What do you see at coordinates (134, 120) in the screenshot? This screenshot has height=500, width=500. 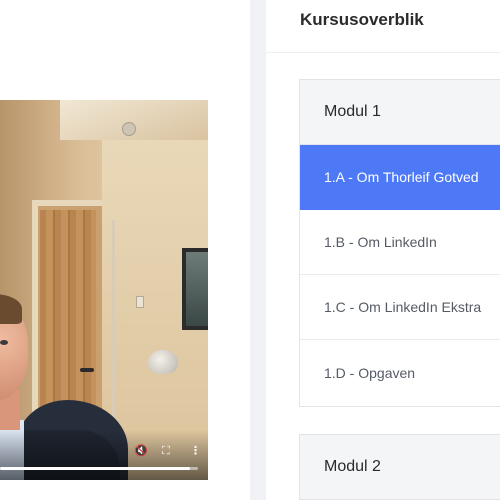 I see `video-ceiling` at bounding box center [134, 120].